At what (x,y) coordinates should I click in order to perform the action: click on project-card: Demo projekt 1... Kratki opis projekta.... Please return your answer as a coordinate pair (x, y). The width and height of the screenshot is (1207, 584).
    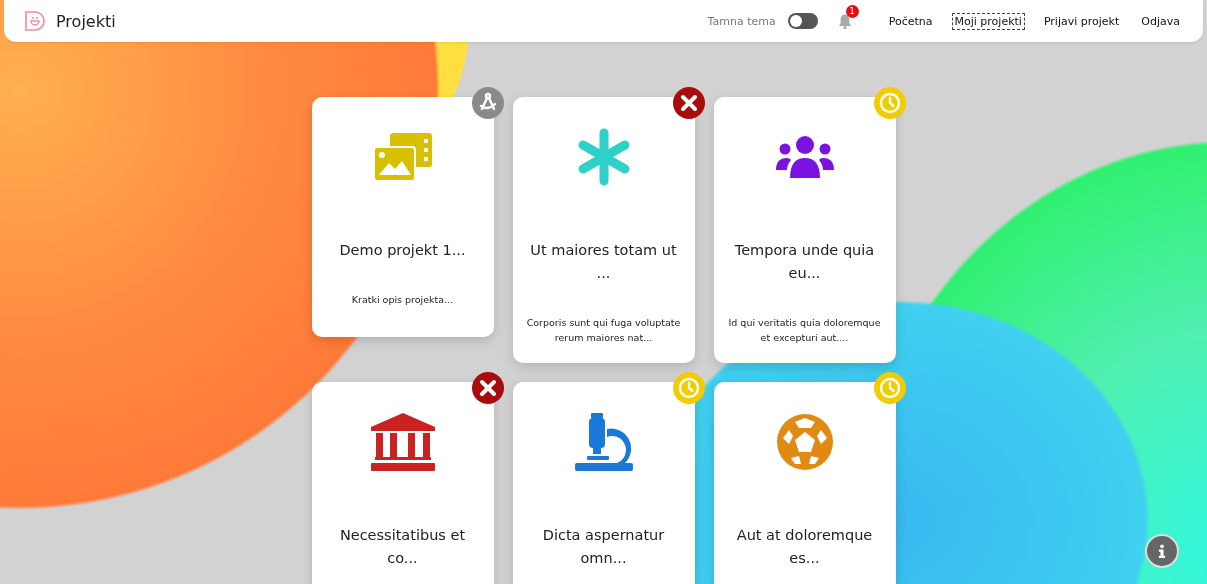
    Looking at the image, I should click on (402, 217).